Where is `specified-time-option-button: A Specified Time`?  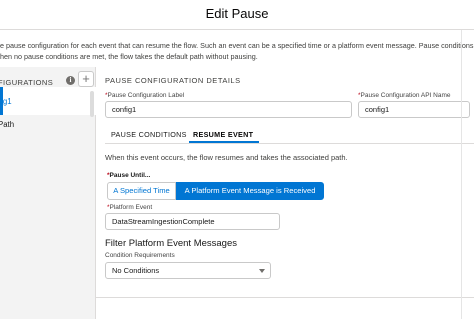
specified-time-option-button: A Specified Time is located at coordinates (141, 191).